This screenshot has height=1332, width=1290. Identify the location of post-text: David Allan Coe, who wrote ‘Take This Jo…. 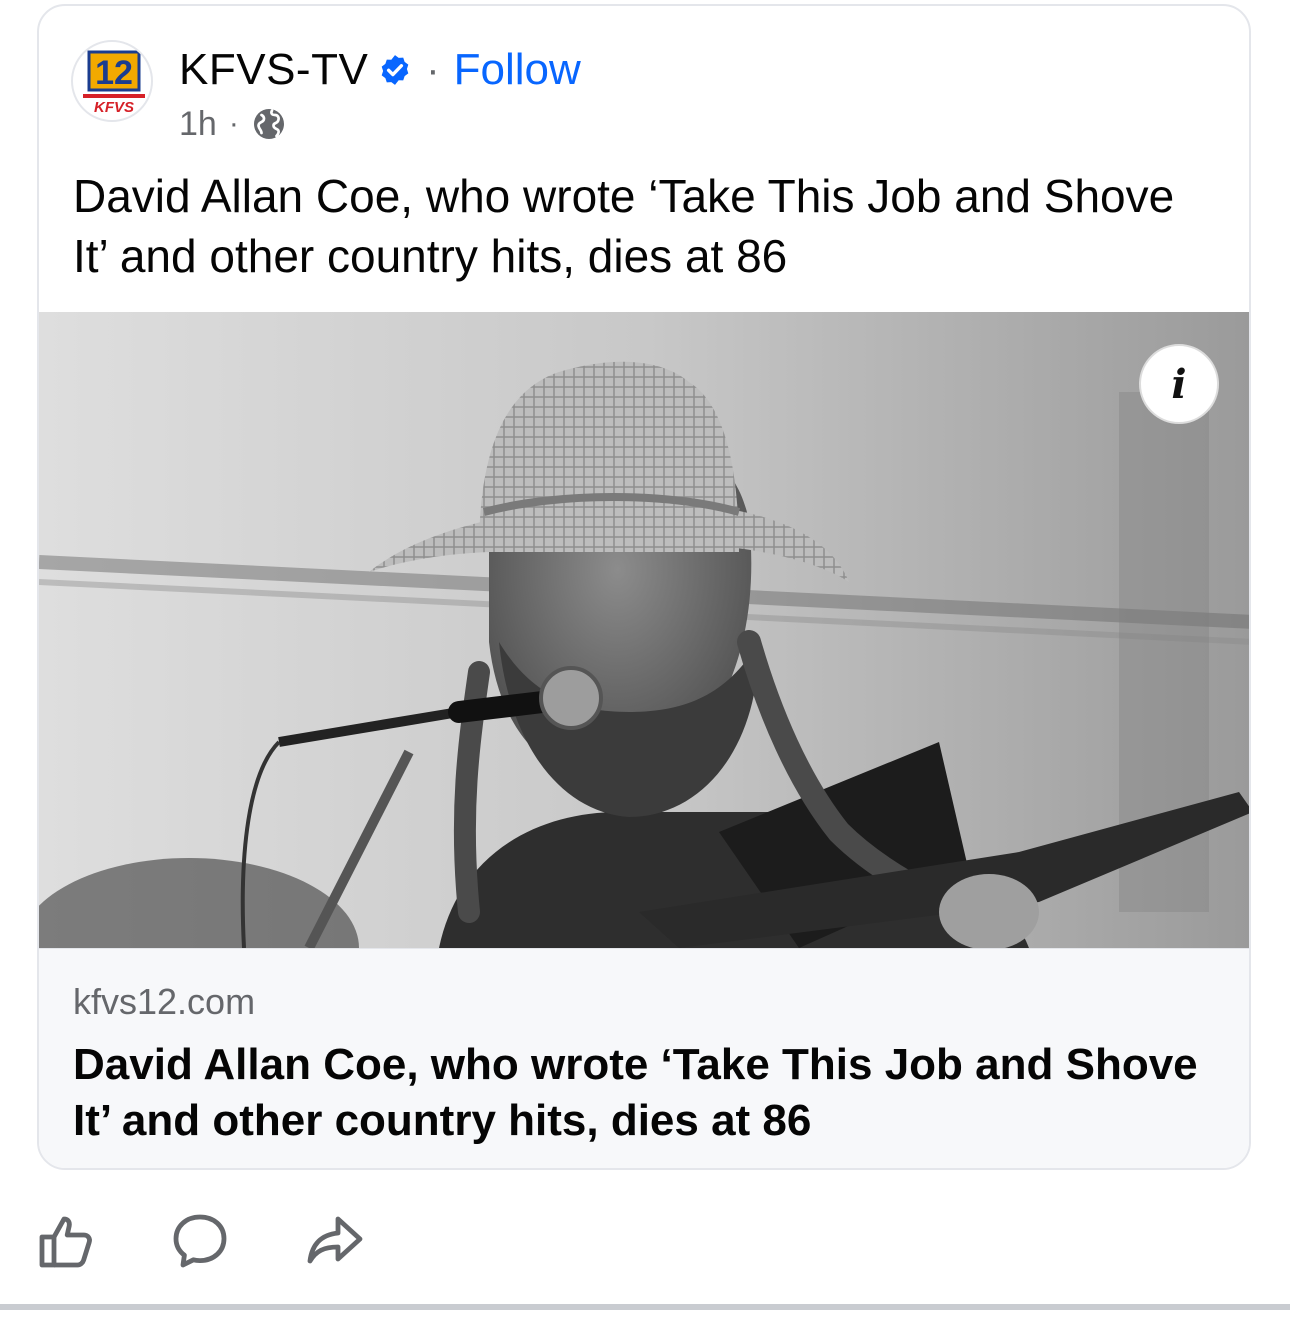
(624, 226).